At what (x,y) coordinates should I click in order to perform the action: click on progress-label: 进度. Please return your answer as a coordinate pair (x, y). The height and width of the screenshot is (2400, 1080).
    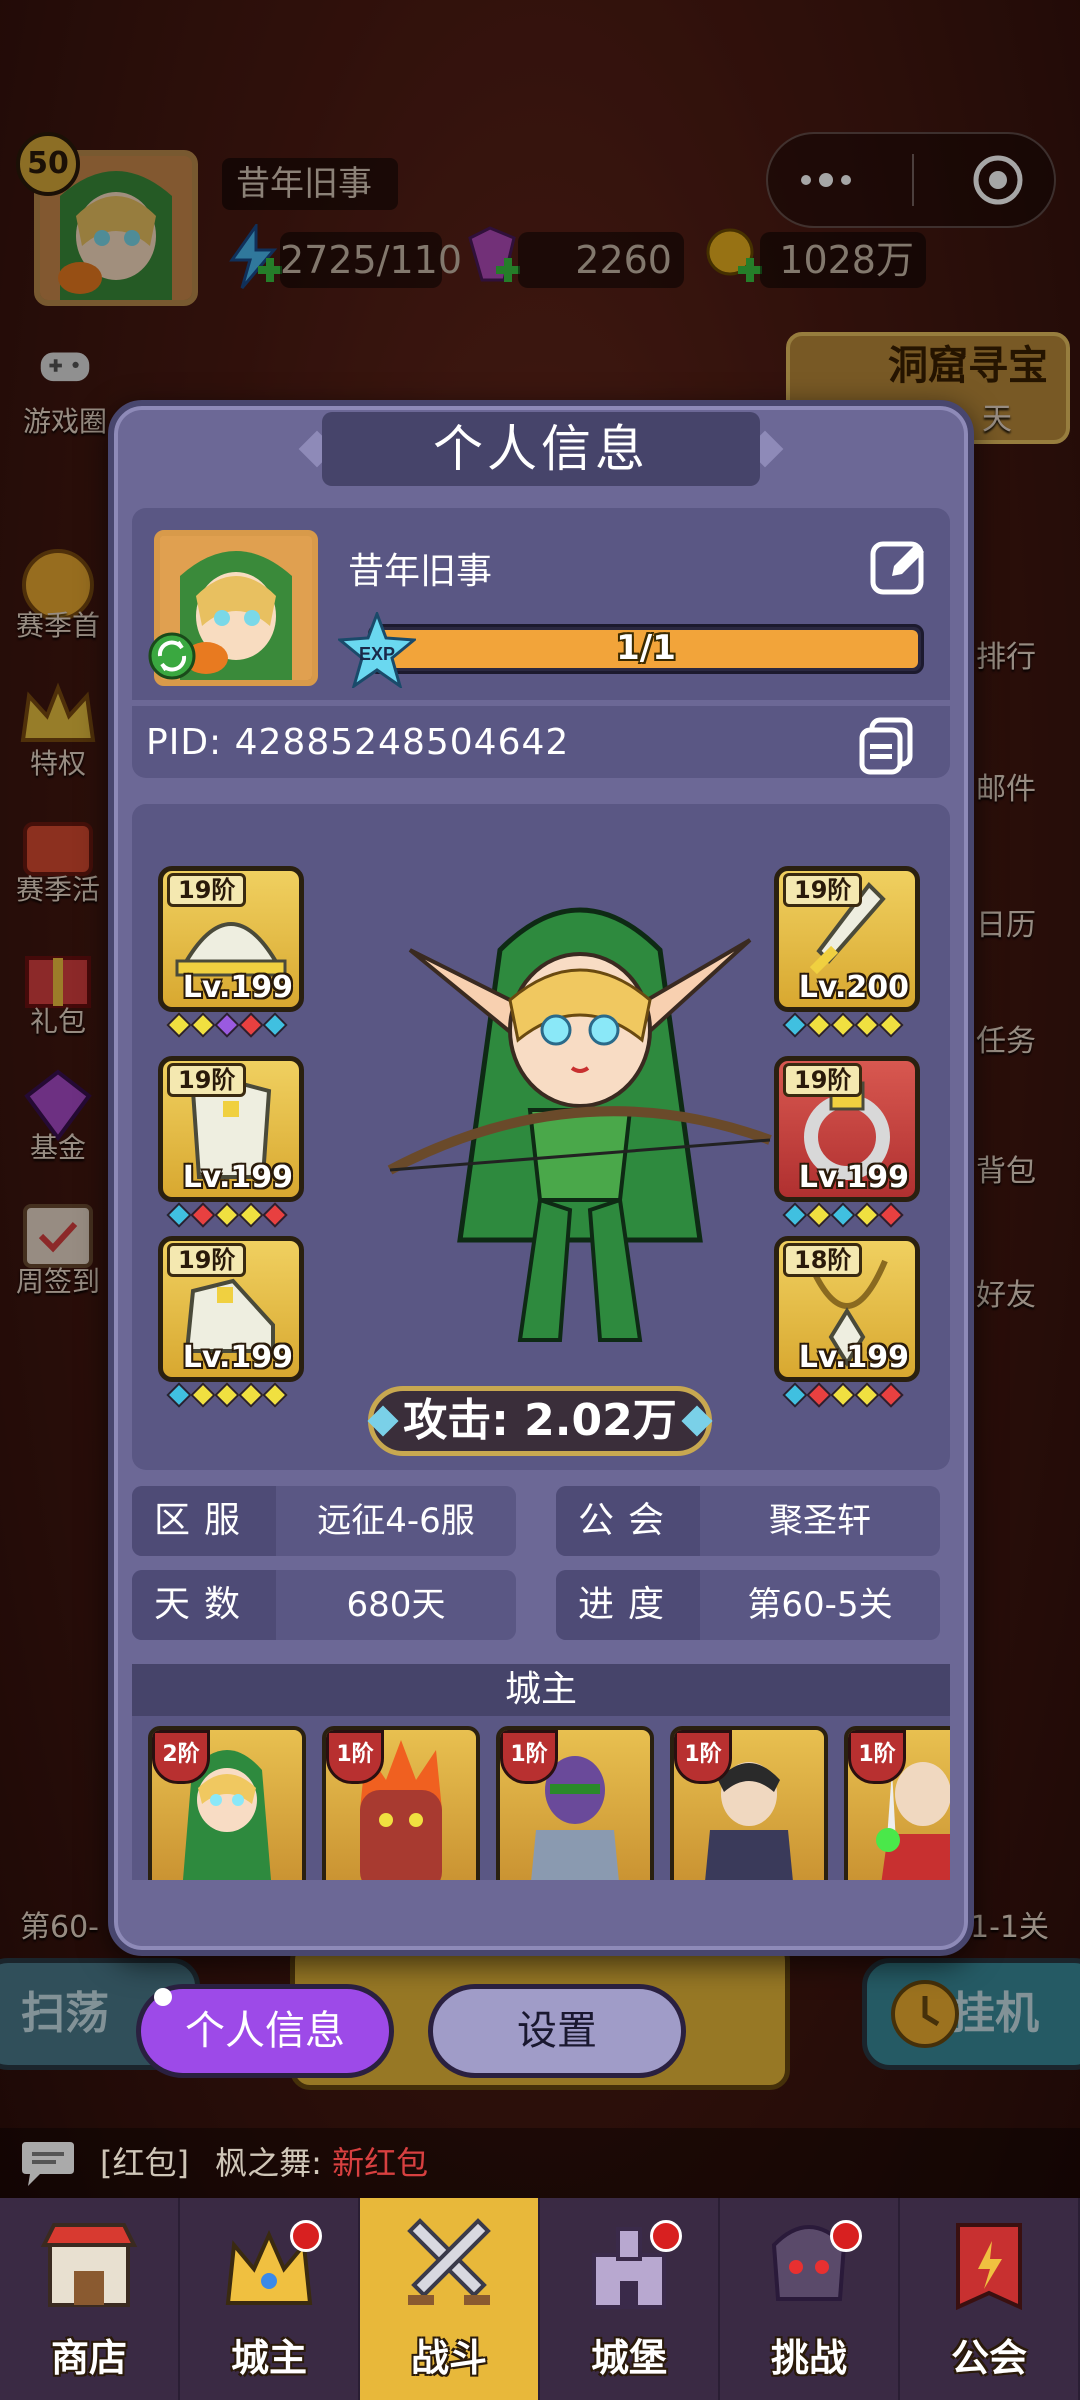
    Looking at the image, I should click on (628, 1605).